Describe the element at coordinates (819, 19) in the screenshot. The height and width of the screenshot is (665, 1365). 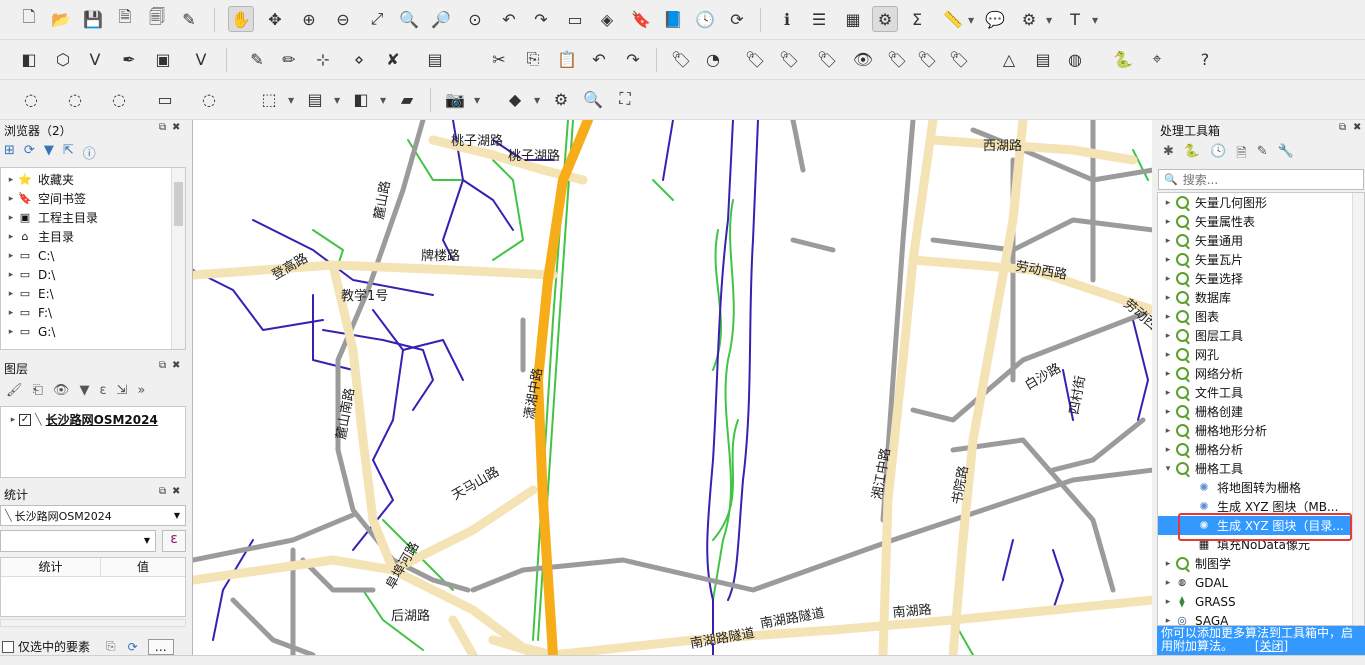
I see `attribute-table-icon: ☰` at that location.